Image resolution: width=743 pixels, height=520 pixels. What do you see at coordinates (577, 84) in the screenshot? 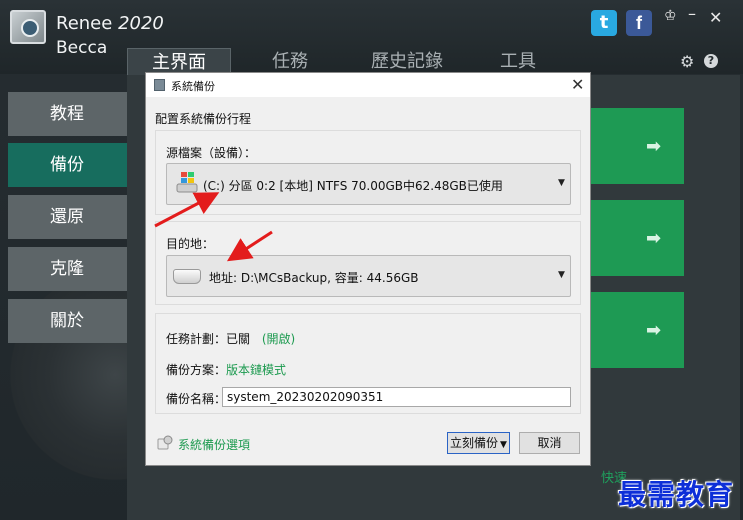
I see `dialog-close-icon: ✕` at bounding box center [577, 84].